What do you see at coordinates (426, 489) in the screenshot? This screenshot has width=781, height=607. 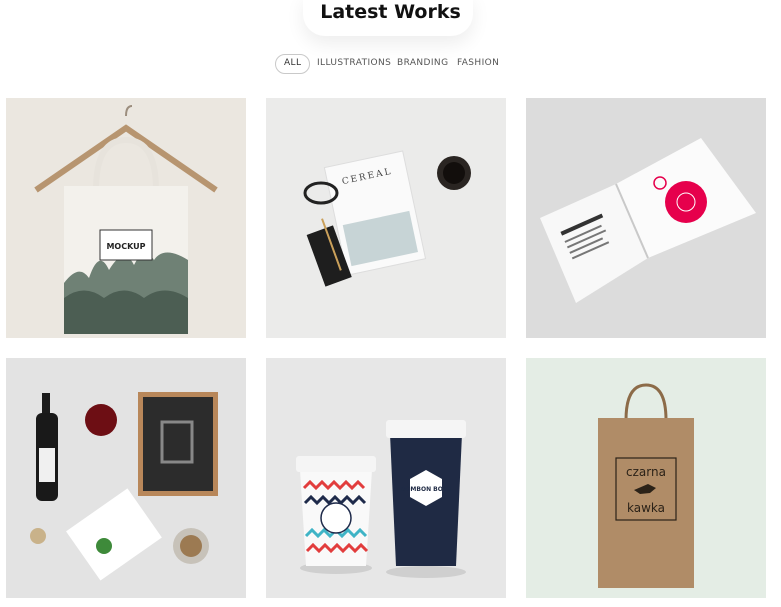 I see `bombon-boss-text: BOMBON BOSS` at bounding box center [426, 489].